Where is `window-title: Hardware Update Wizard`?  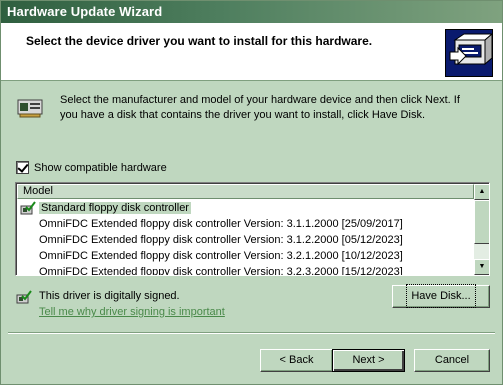
window-title: Hardware Update Wizard is located at coordinates (85, 11).